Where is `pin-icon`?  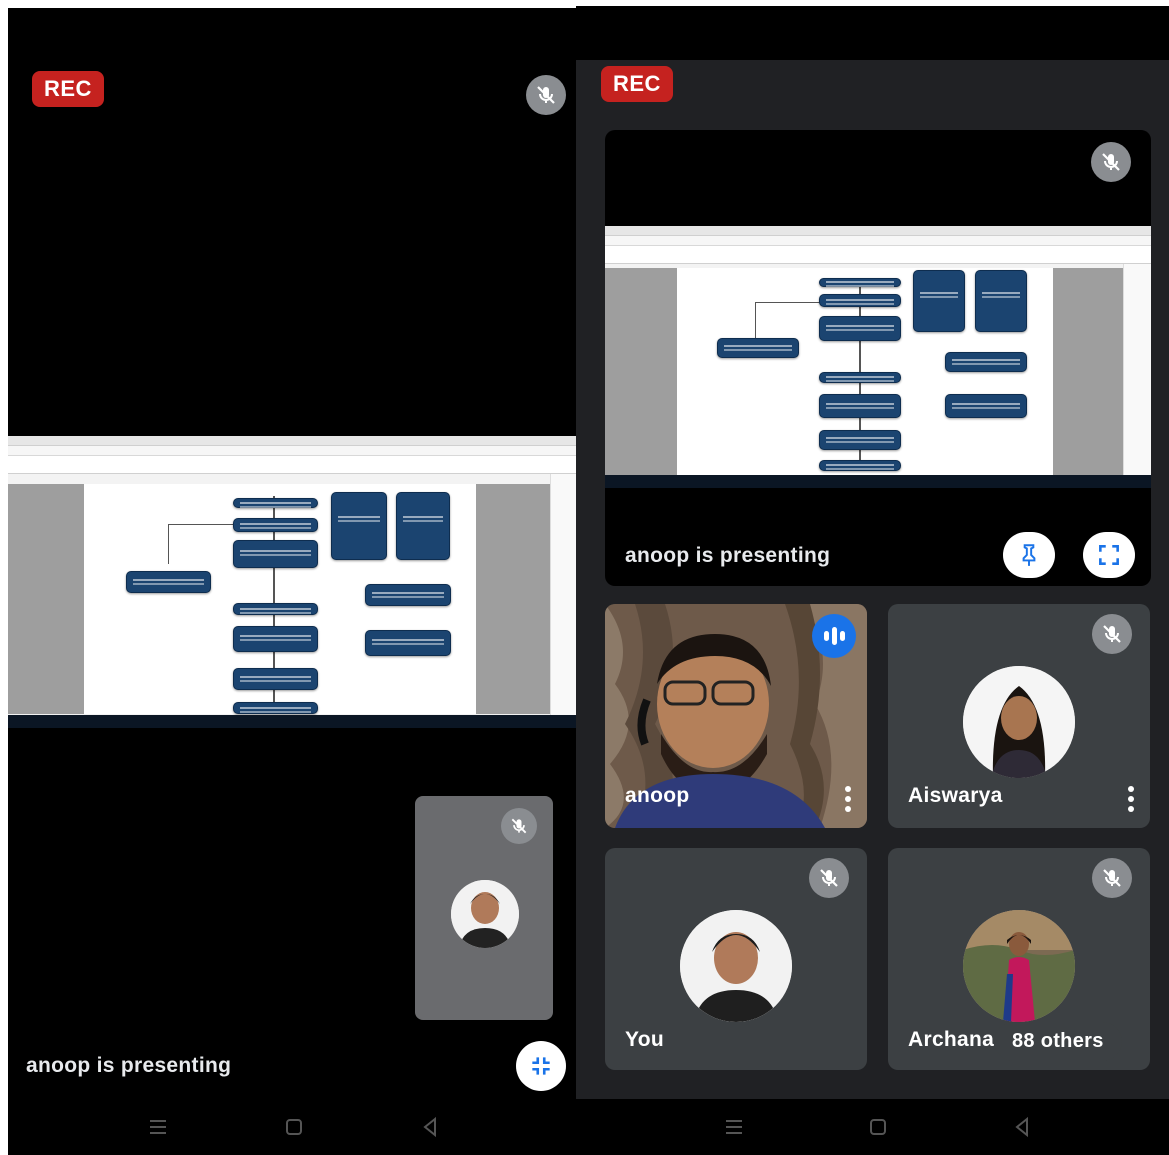
pin-icon is located at coordinates (1029, 555).